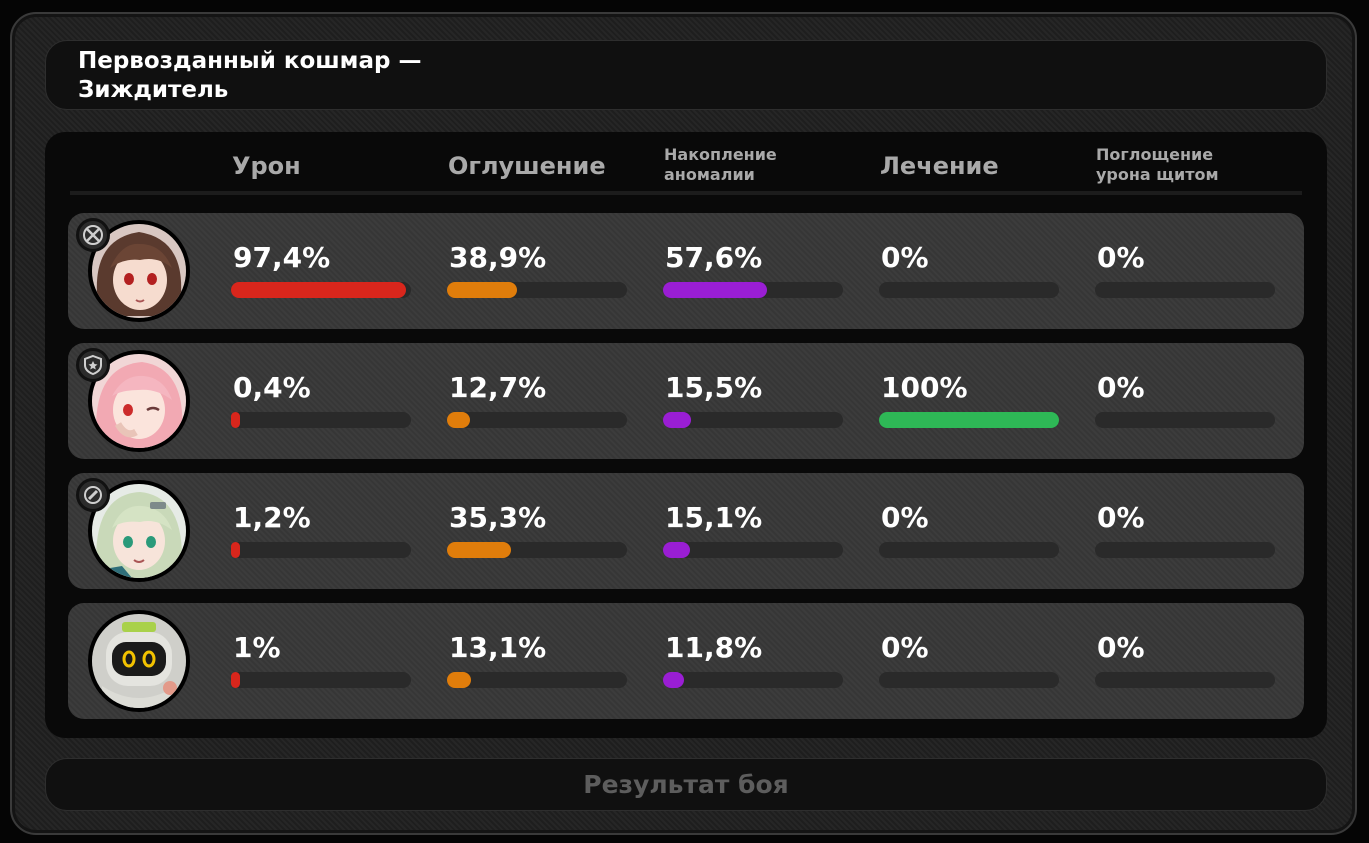 This screenshot has height=843, width=1369. I want to click on daze-value: 35,3%, so click(498, 517).